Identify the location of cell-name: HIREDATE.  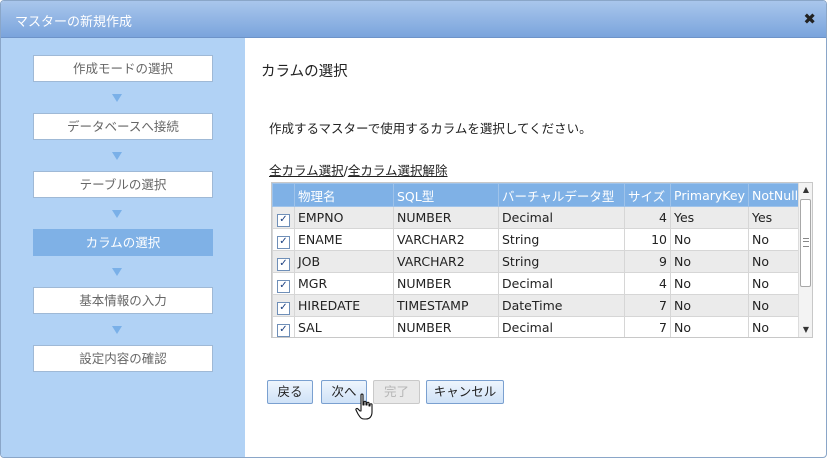
(344, 305).